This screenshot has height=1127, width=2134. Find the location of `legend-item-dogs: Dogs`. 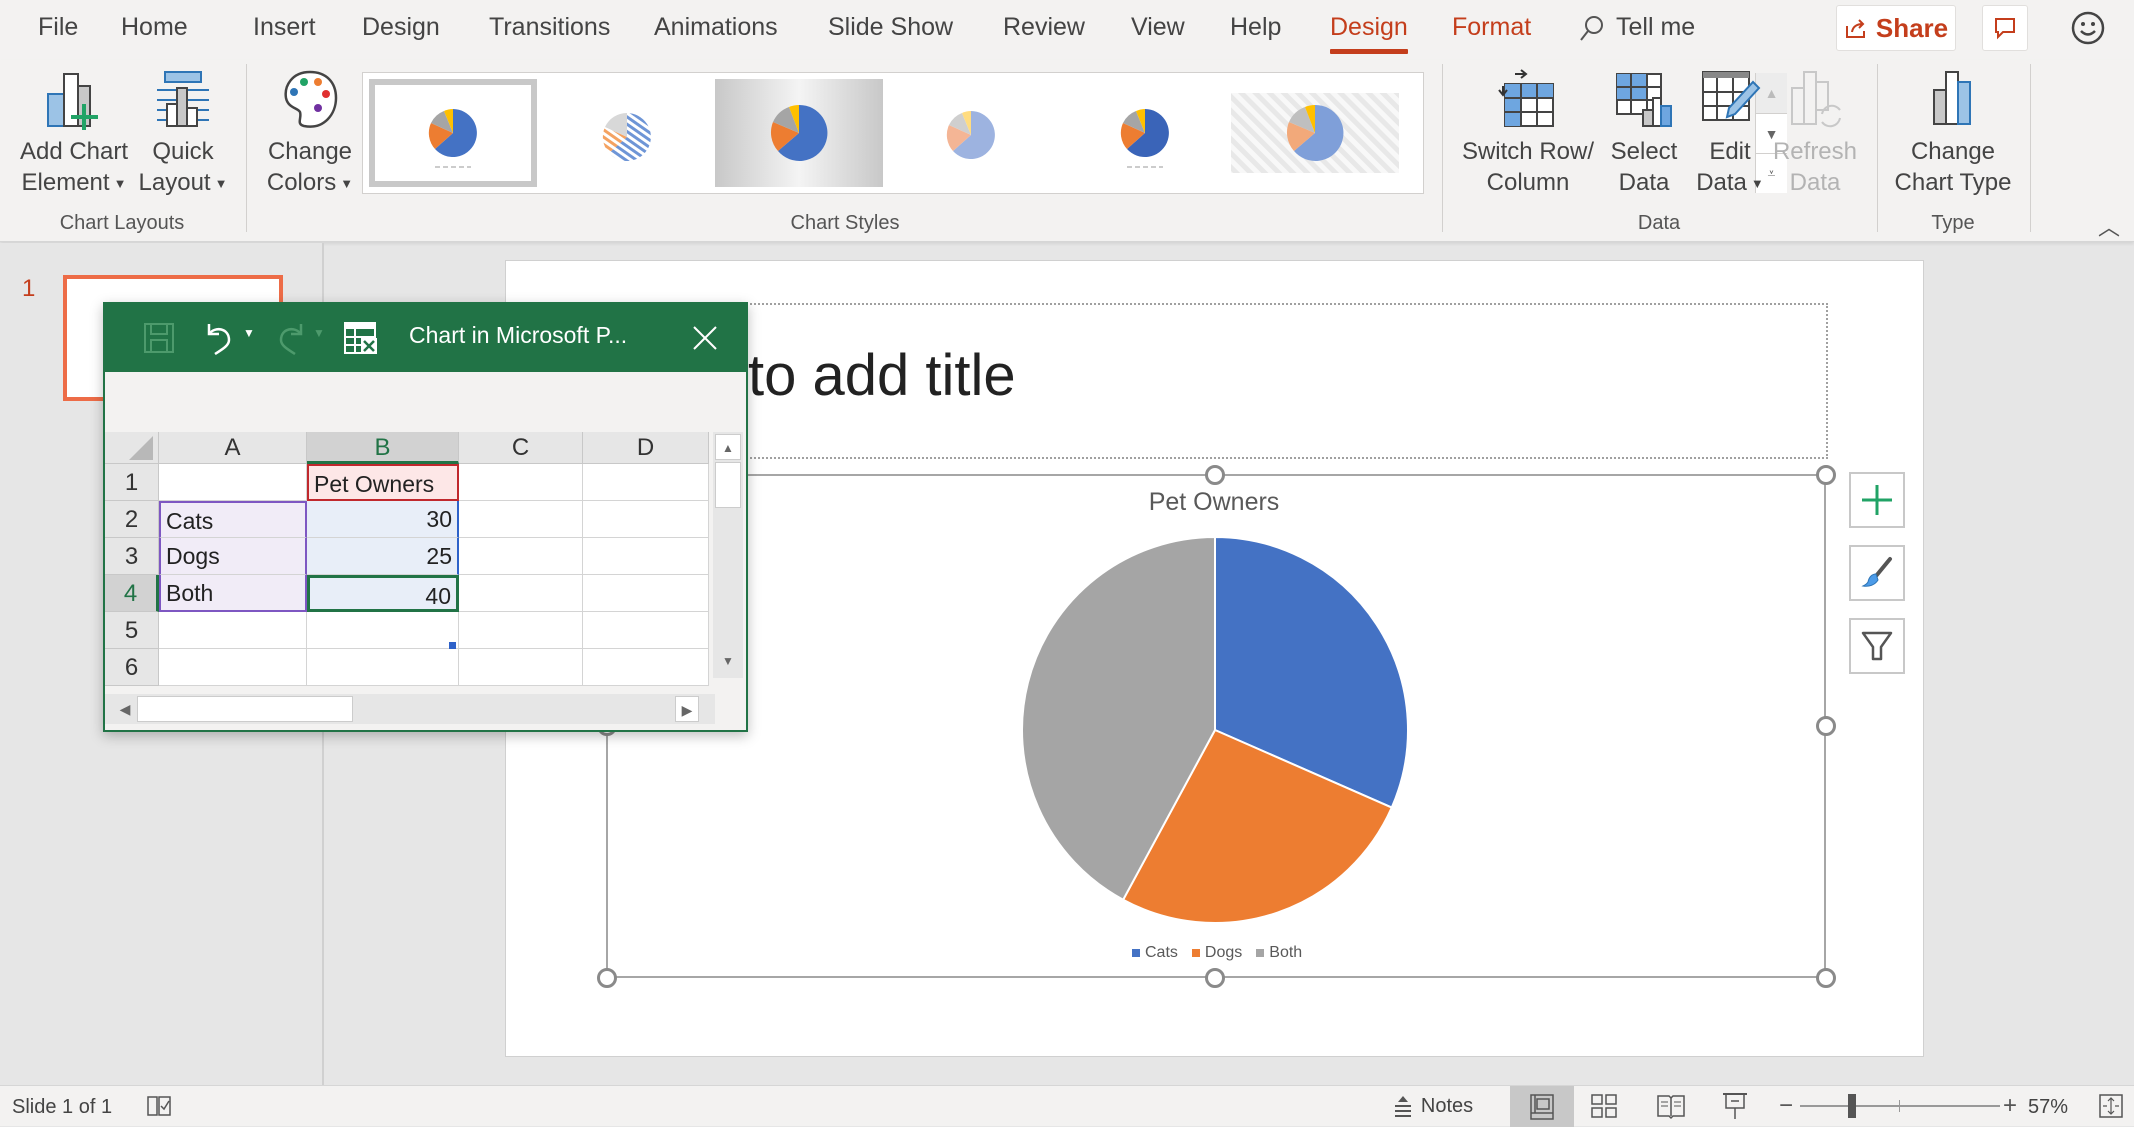

legend-item-dogs: Dogs is located at coordinates (1216, 953).